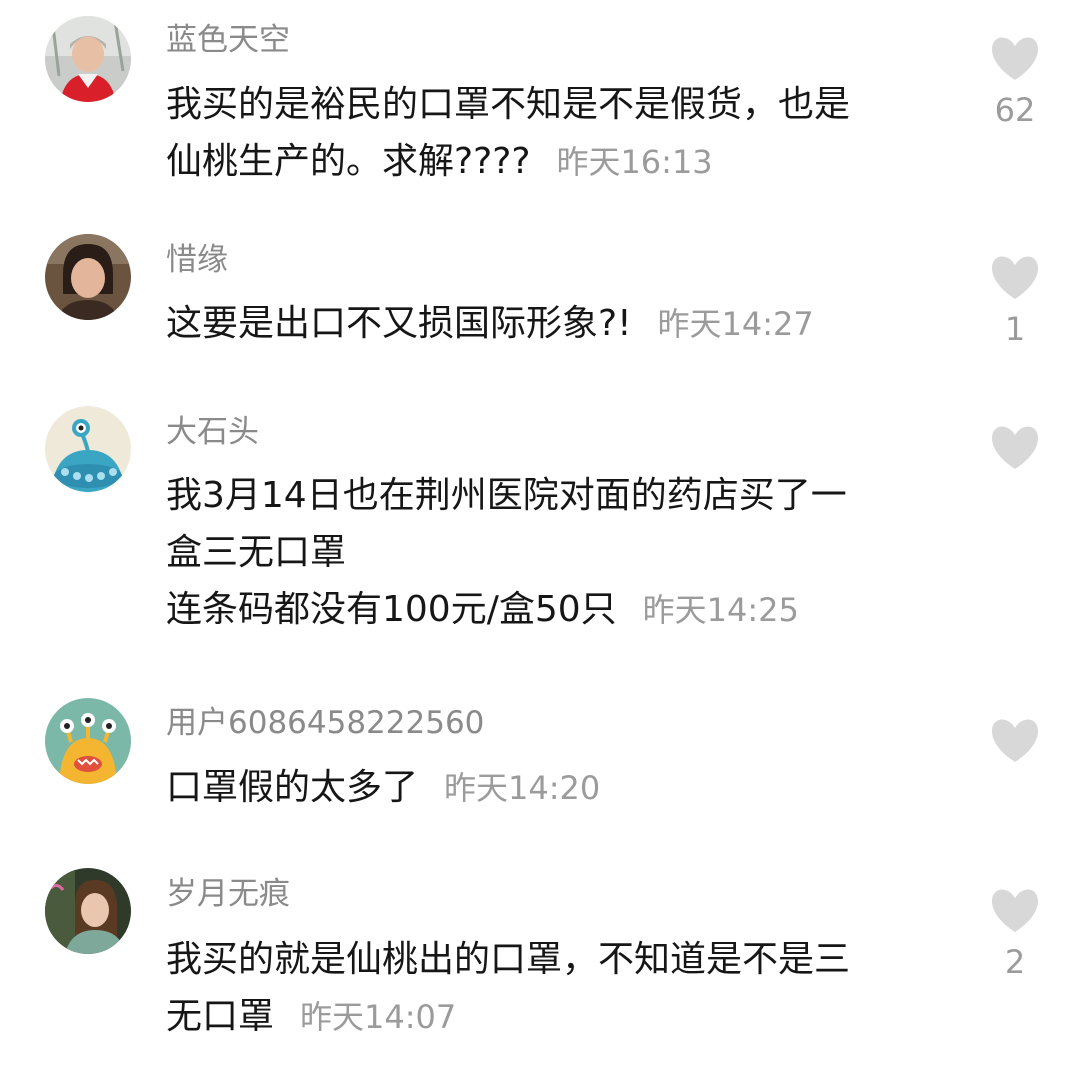 This screenshot has width=1080, height=1080. I want to click on comment-line-text: 口罩假的太多了, so click(292, 787).